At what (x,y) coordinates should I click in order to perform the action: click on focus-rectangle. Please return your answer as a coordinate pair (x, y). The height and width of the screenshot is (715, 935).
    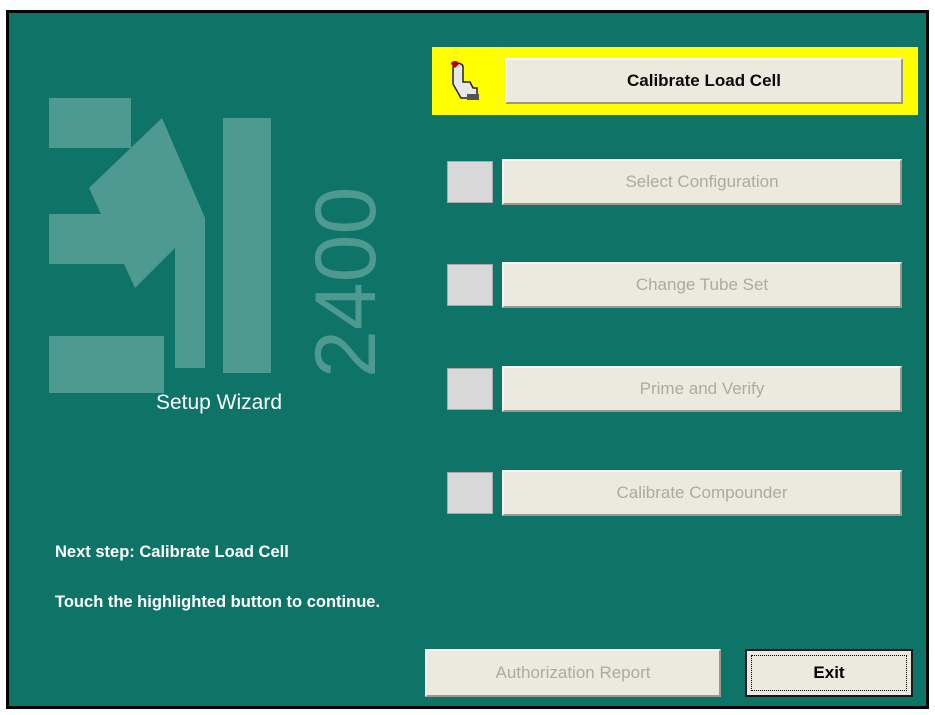
    Looking at the image, I should click on (829, 673).